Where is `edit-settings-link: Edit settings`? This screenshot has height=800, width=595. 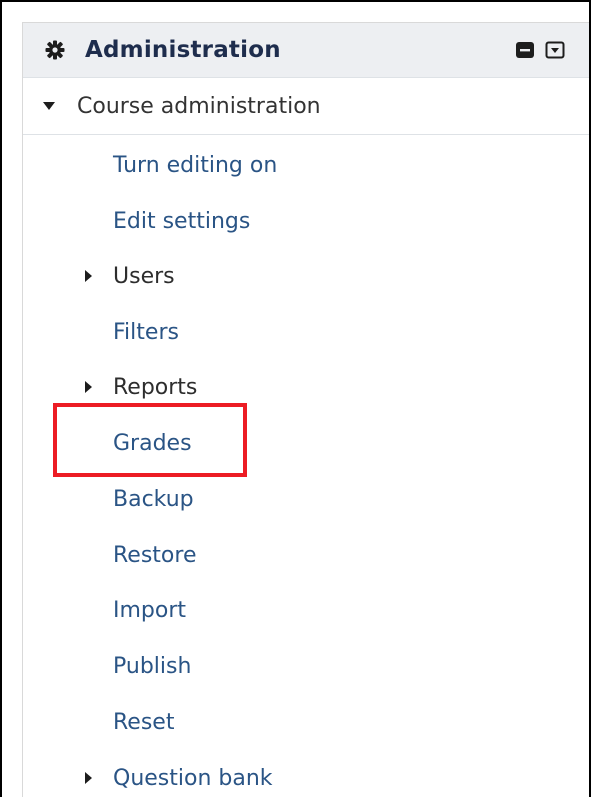
edit-settings-link: Edit settings is located at coordinates (181, 222).